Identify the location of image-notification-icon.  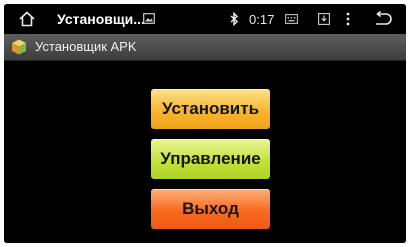
(149, 18).